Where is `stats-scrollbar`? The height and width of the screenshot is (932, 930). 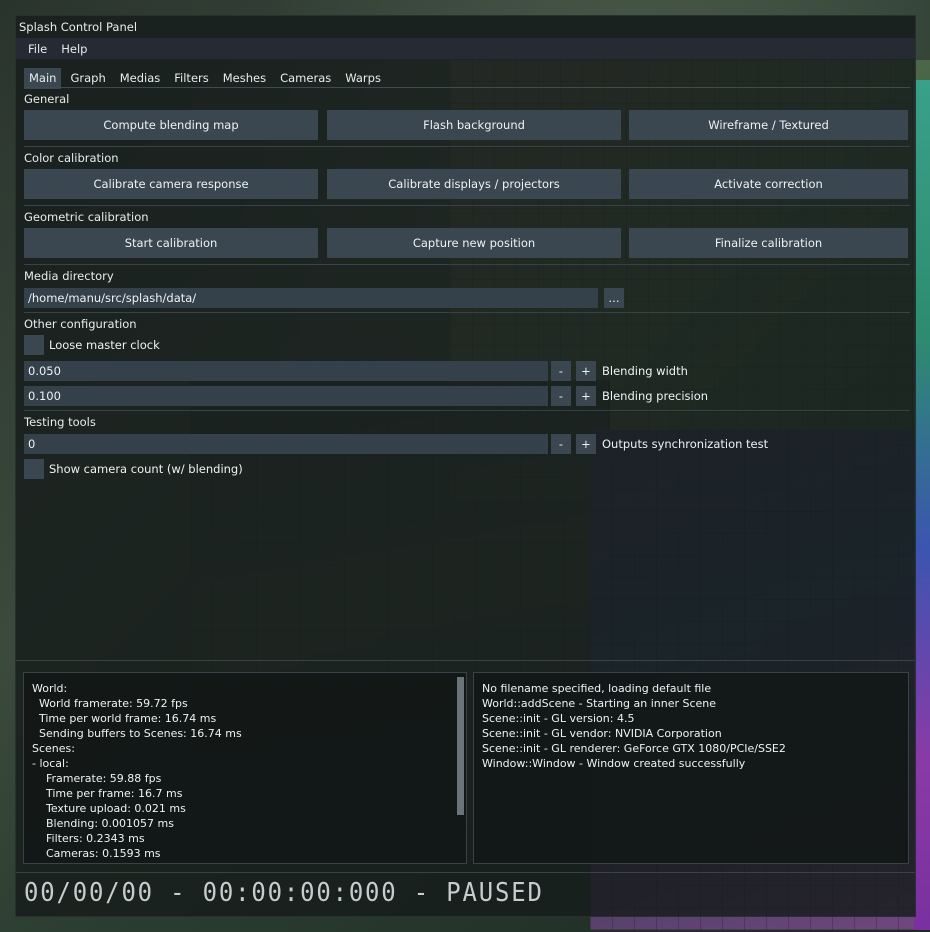
stats-scrollbar is located at coordinates (460, 746).